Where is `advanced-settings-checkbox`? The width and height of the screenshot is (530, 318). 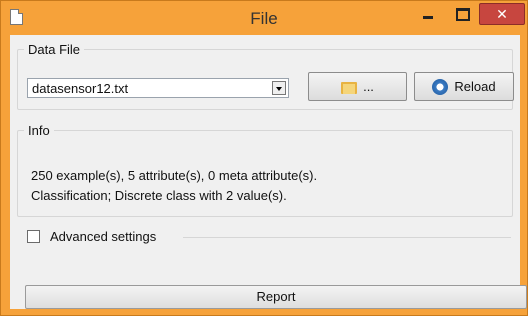 advanced-settings-checkbox is located at coordinates (33, 236).